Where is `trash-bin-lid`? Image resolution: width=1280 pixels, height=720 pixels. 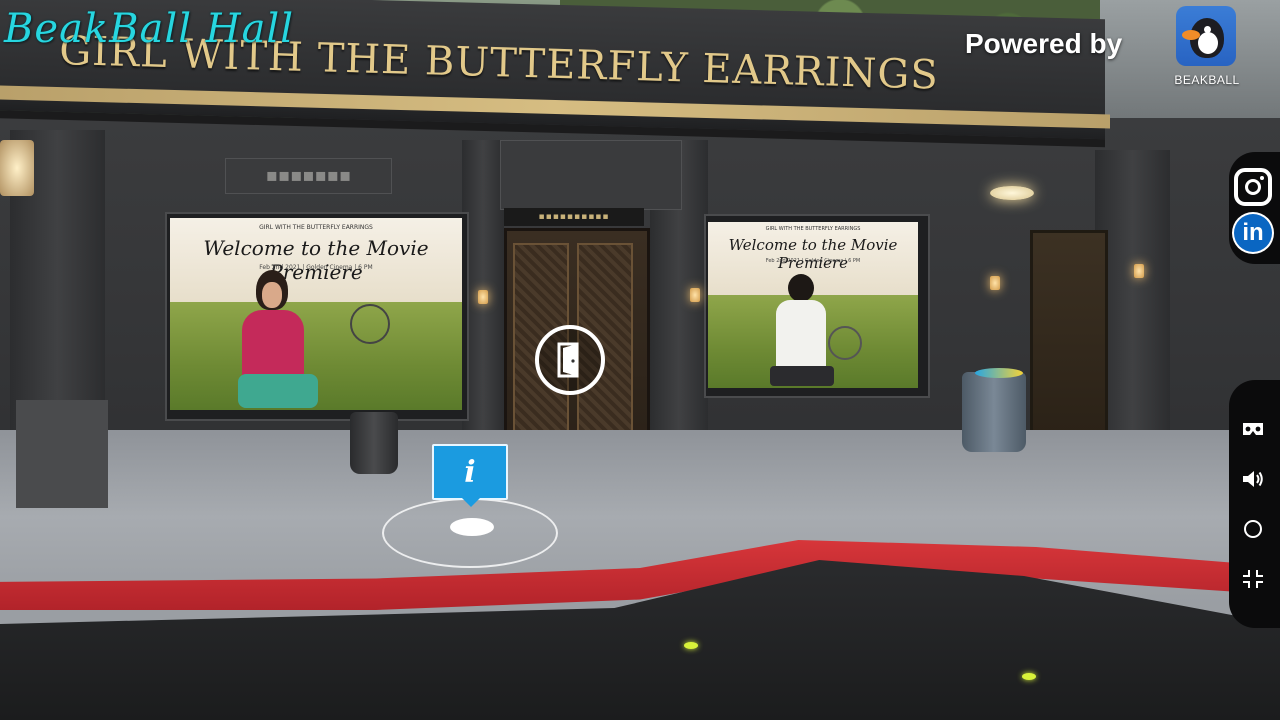 trash-bin-lid is located at coordinates (999, 373).